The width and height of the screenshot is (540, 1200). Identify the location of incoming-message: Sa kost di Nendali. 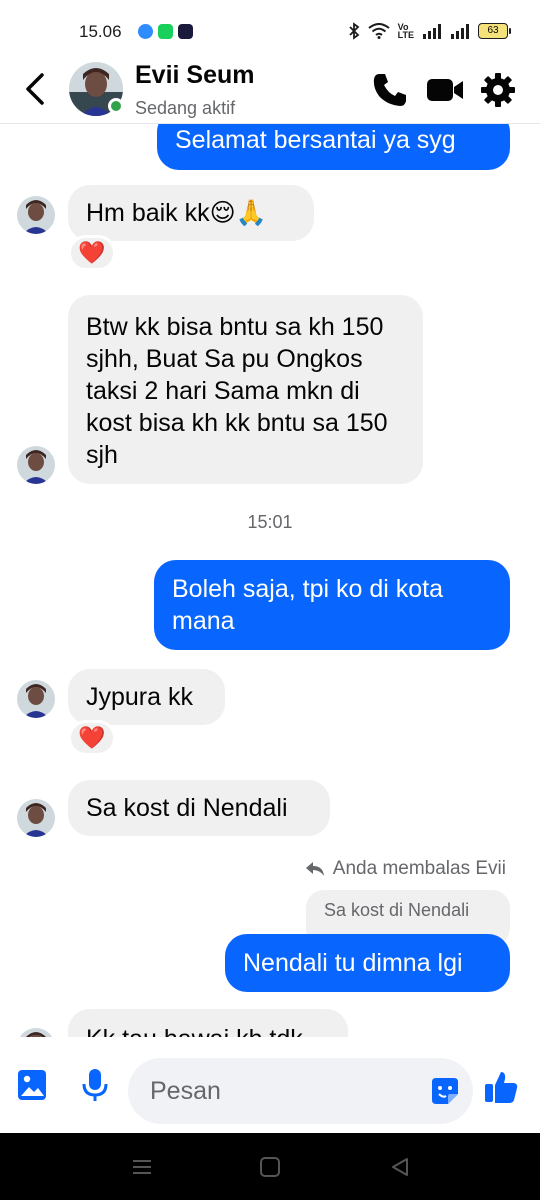
(199, 808).